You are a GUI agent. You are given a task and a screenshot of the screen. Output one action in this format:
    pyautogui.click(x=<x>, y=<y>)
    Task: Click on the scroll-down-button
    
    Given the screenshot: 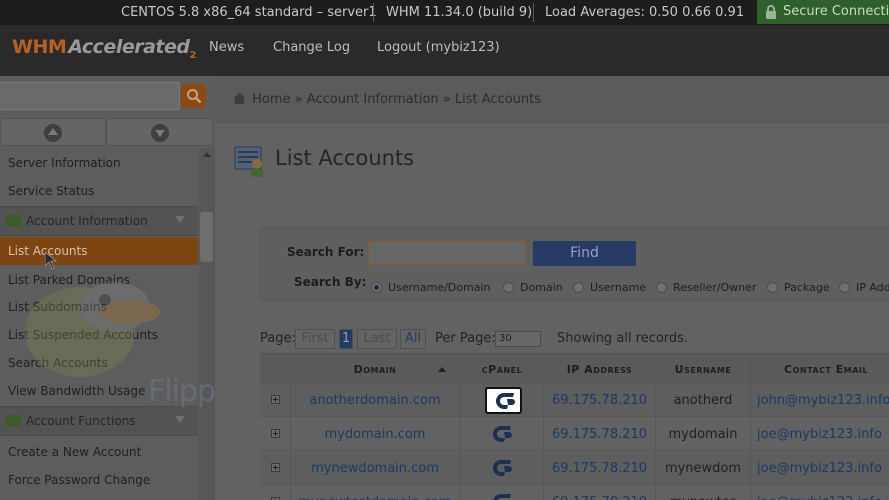 What is the action you would take?
    pyautogui.click(x=159, y=132)
    